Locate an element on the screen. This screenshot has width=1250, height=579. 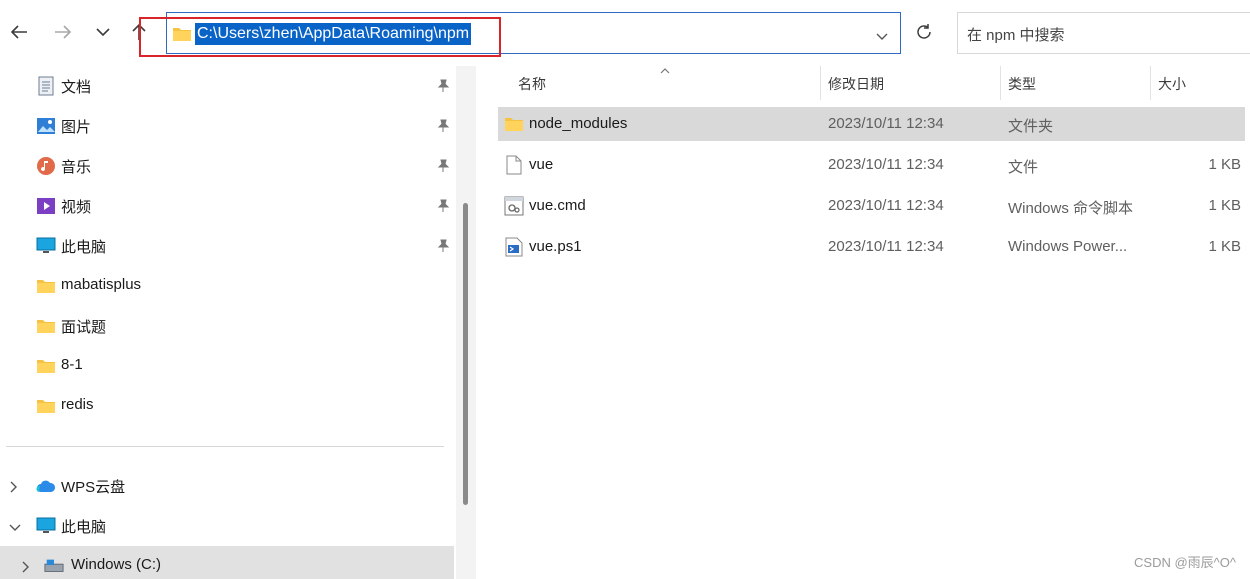
sidebar-item-label: 音乐 is located at coordinates (76, 167).